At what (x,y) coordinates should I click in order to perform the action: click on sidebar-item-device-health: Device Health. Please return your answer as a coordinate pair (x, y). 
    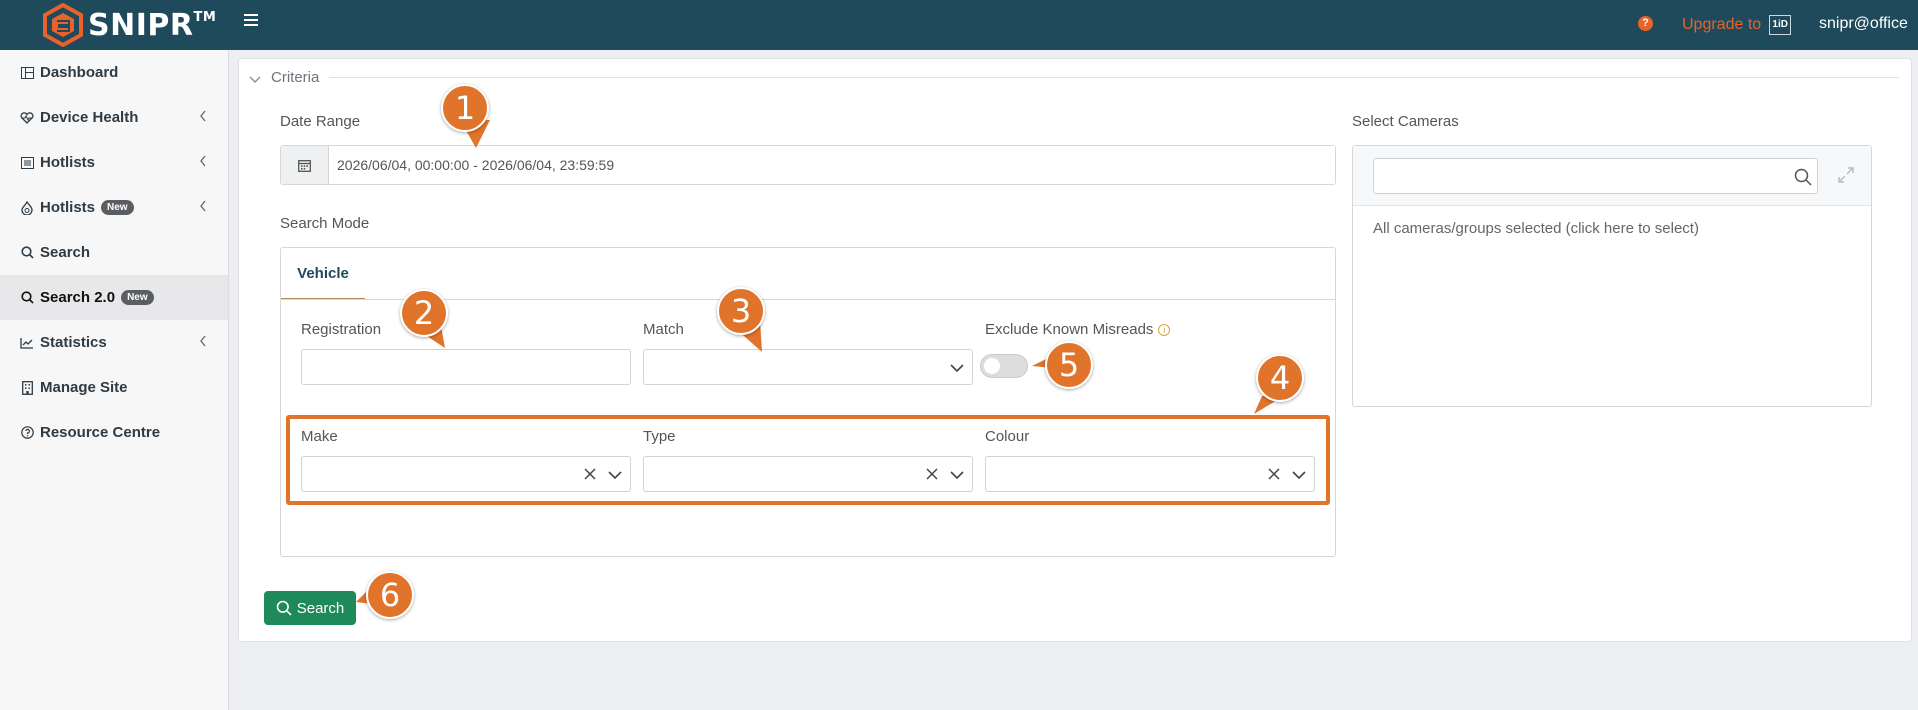
    Looking at the image, I should click on (114, 117).